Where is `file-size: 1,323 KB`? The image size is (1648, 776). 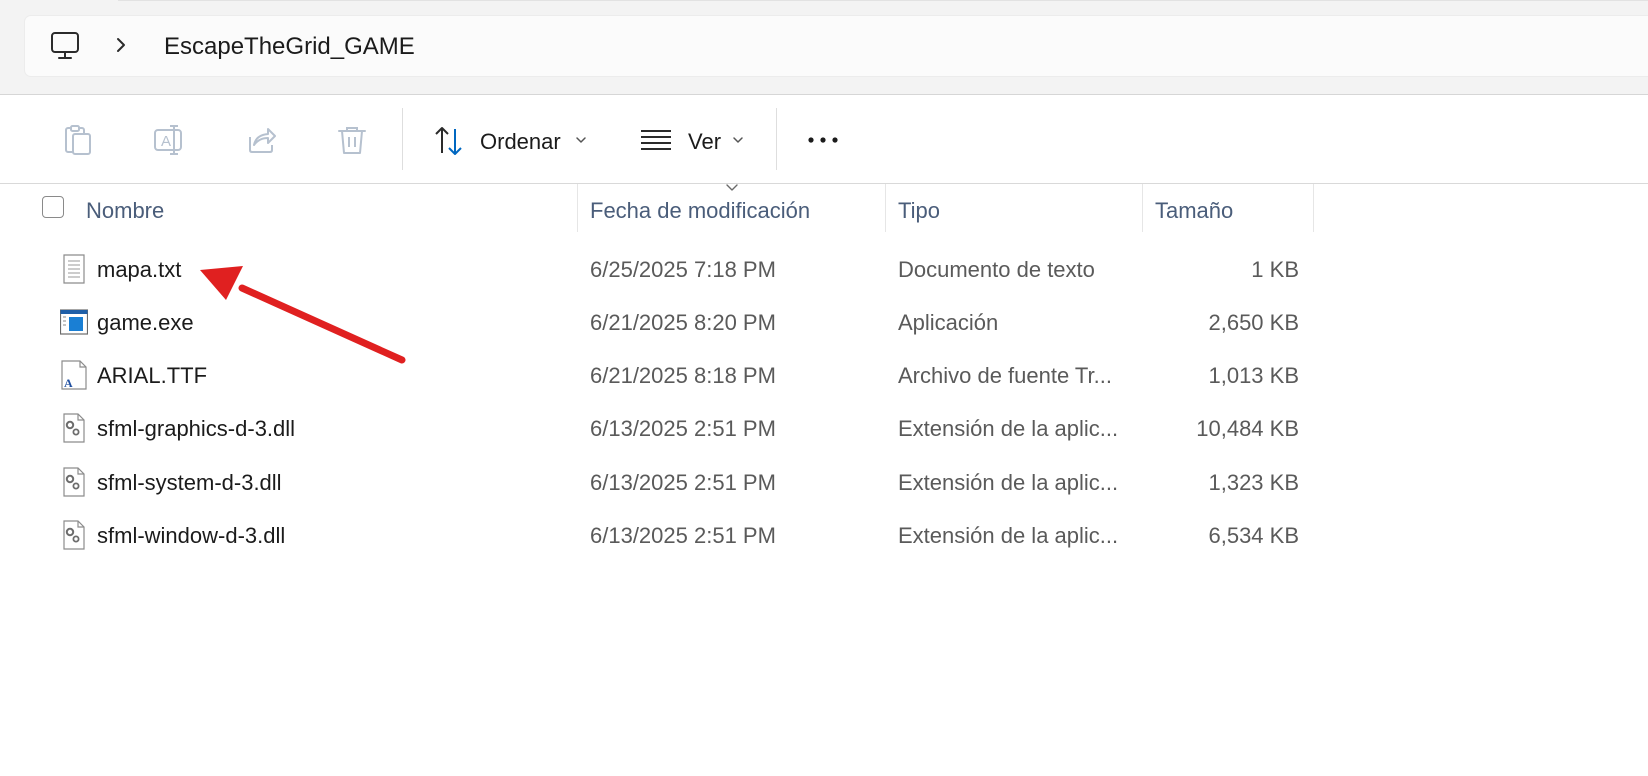
file-size: 1,323 KB is located at coordinates (1253, 482).